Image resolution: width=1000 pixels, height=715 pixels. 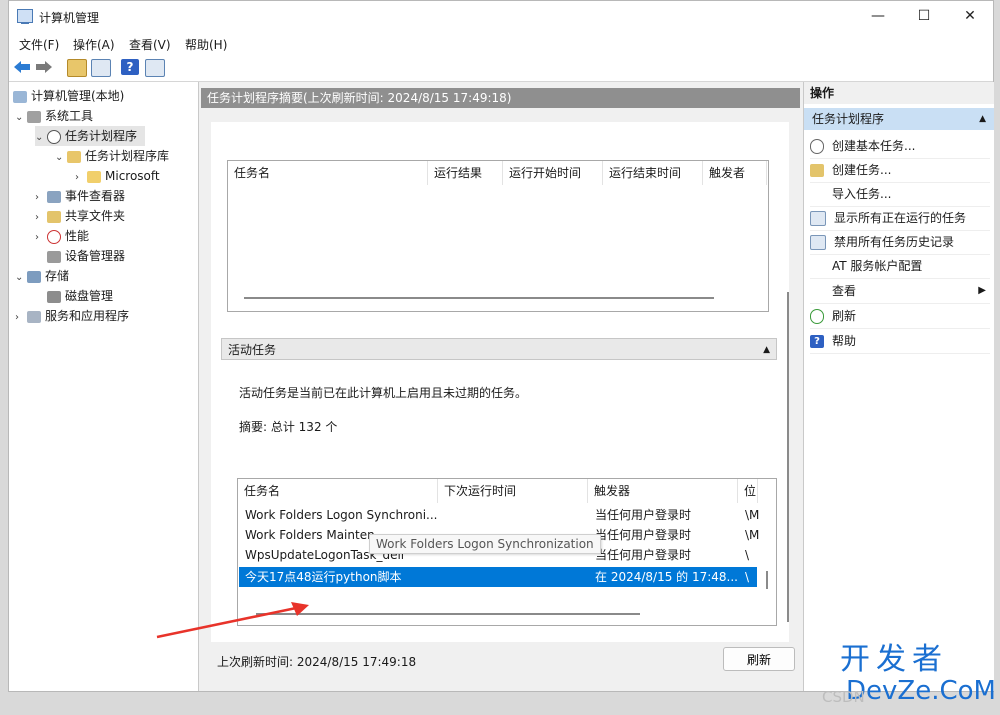 I want to click on back-arrow-icon, so click(x=22, y=67).